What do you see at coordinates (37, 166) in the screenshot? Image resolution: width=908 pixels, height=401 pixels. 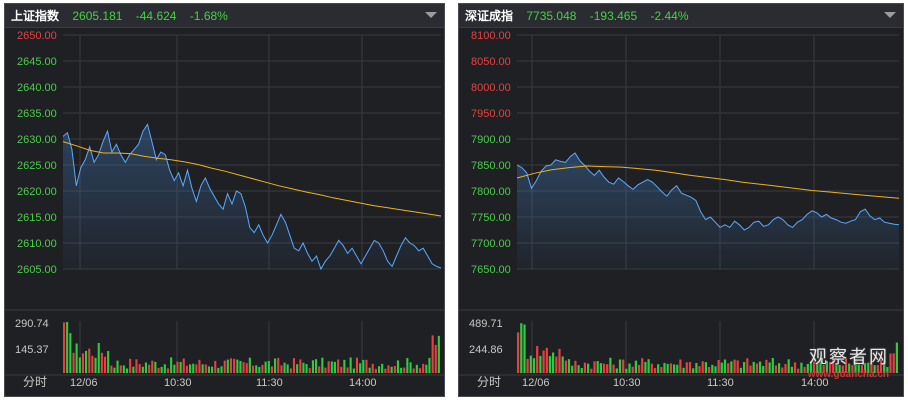 I see `y-tick-label: 2625.00` at bounding box center [37, 166].